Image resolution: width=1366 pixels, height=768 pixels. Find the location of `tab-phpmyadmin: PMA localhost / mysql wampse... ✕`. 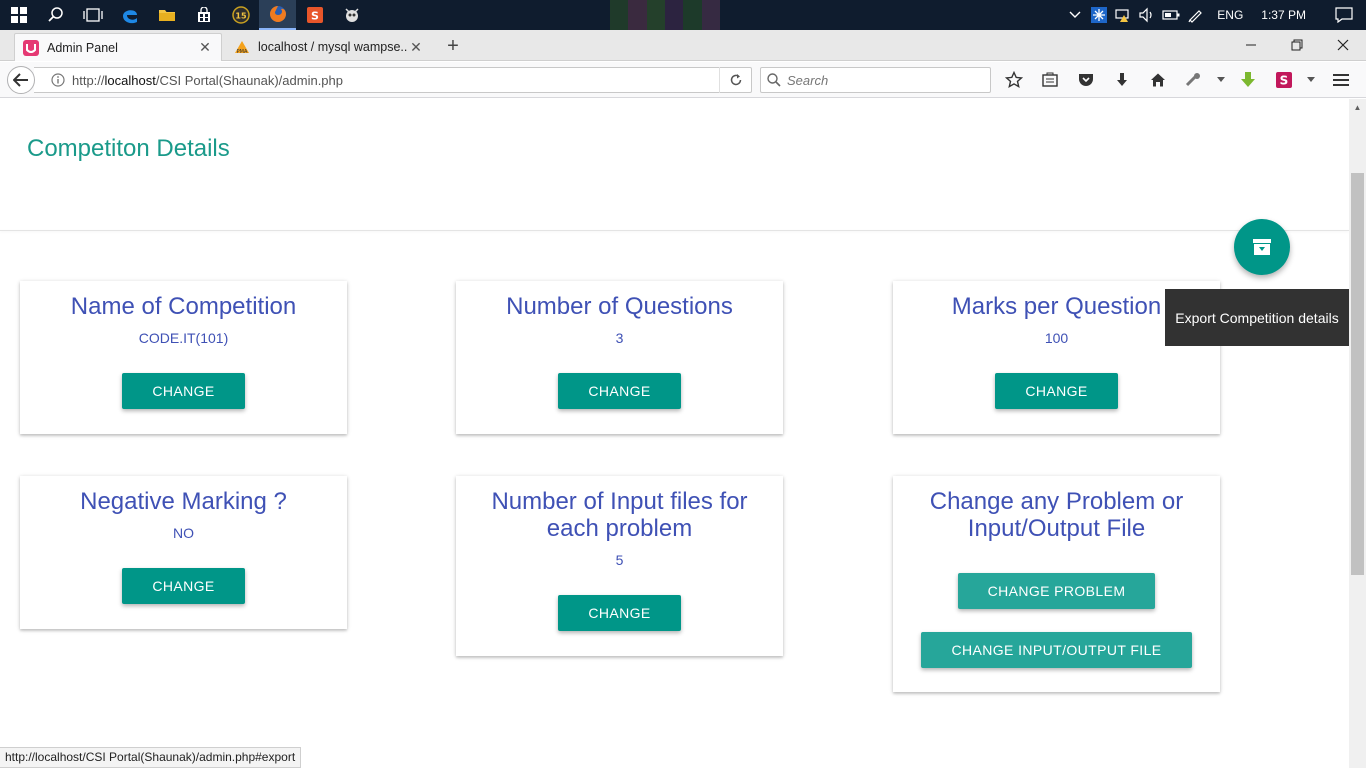

tab-phpmyadmin: PMA localhost / mysql wampse... ✕ is located at coordinates (329, 47).